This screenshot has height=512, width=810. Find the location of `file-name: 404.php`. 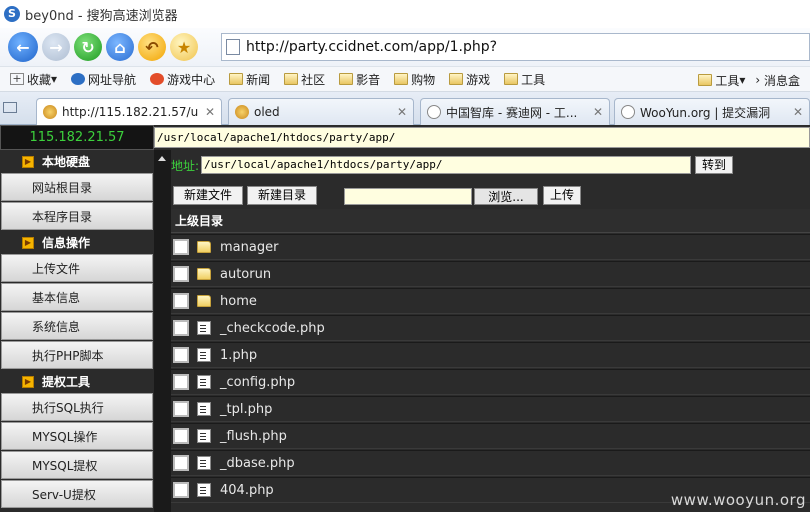

file-name: 404.php is located at coordinates (247, 490).